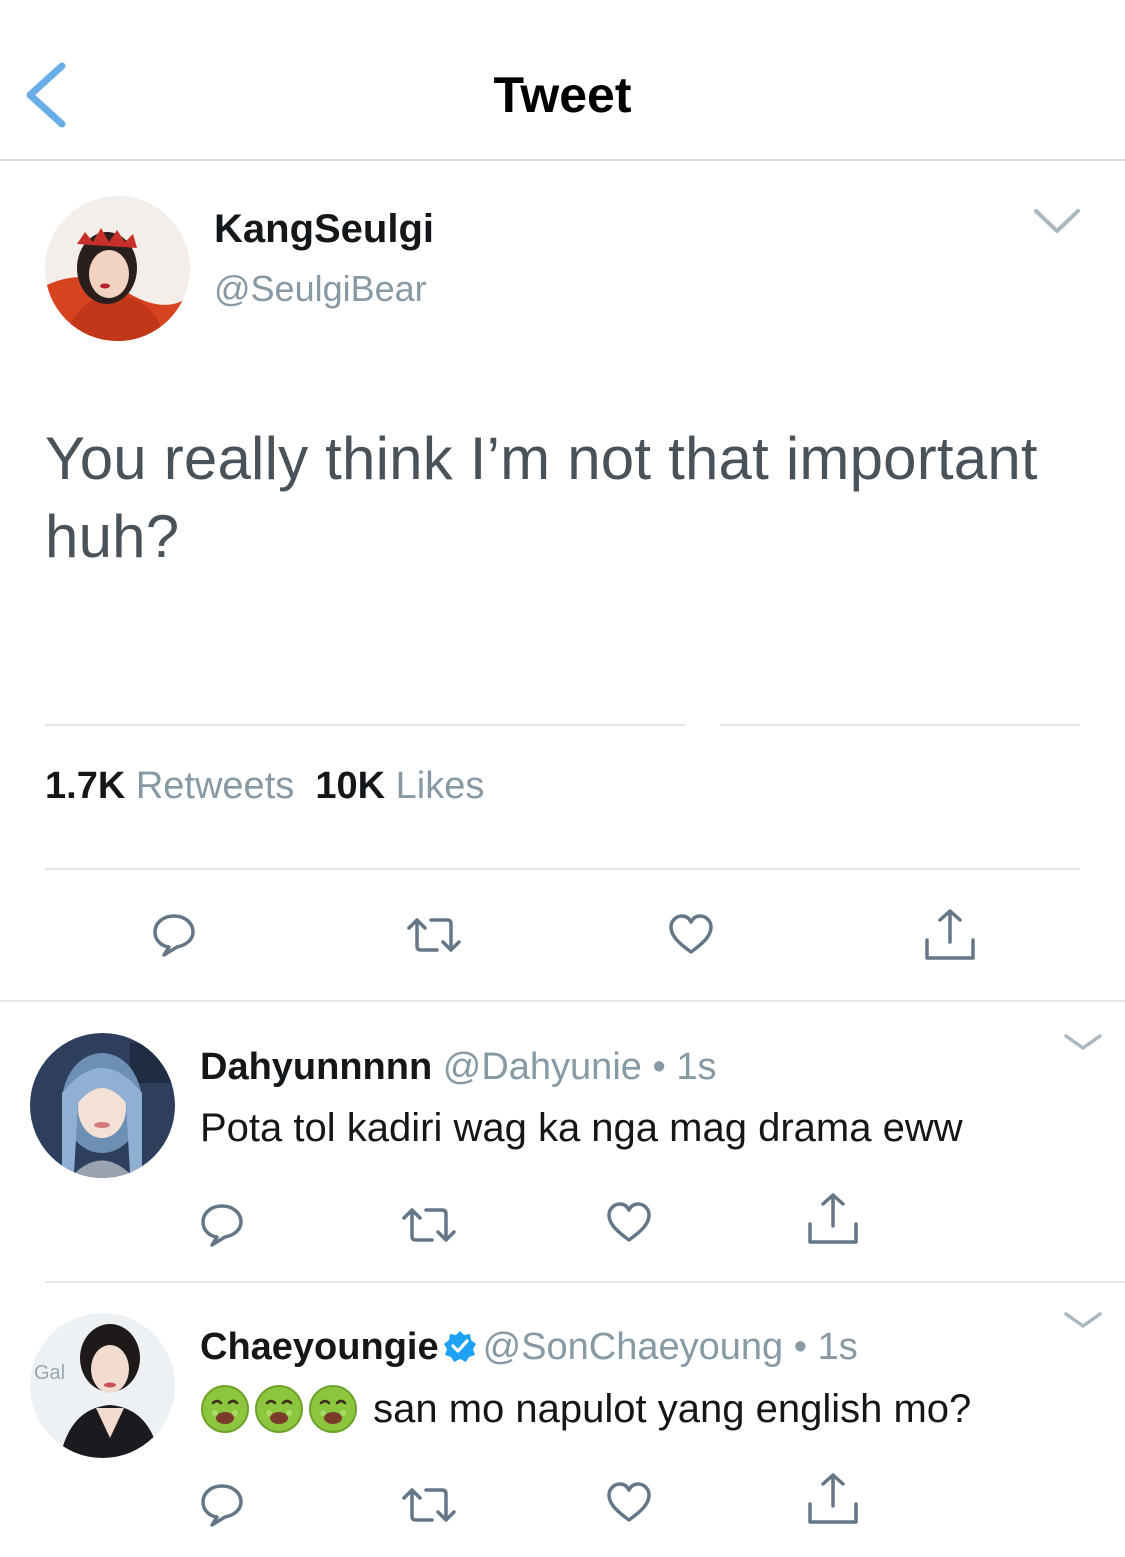 The width and height of the screenshot is (1125, 1557). What do you see at coordinates (102, 1385) in the screenshot?
I see `reply-avatar: Gal` at bounding box center [102, 1385].